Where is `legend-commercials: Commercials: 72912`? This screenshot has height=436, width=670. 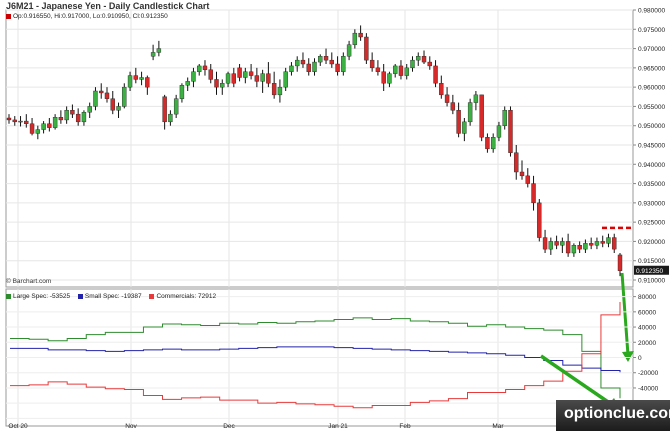 legend-commercials: Commercials: 72912 is located at coordinates (182, 296).